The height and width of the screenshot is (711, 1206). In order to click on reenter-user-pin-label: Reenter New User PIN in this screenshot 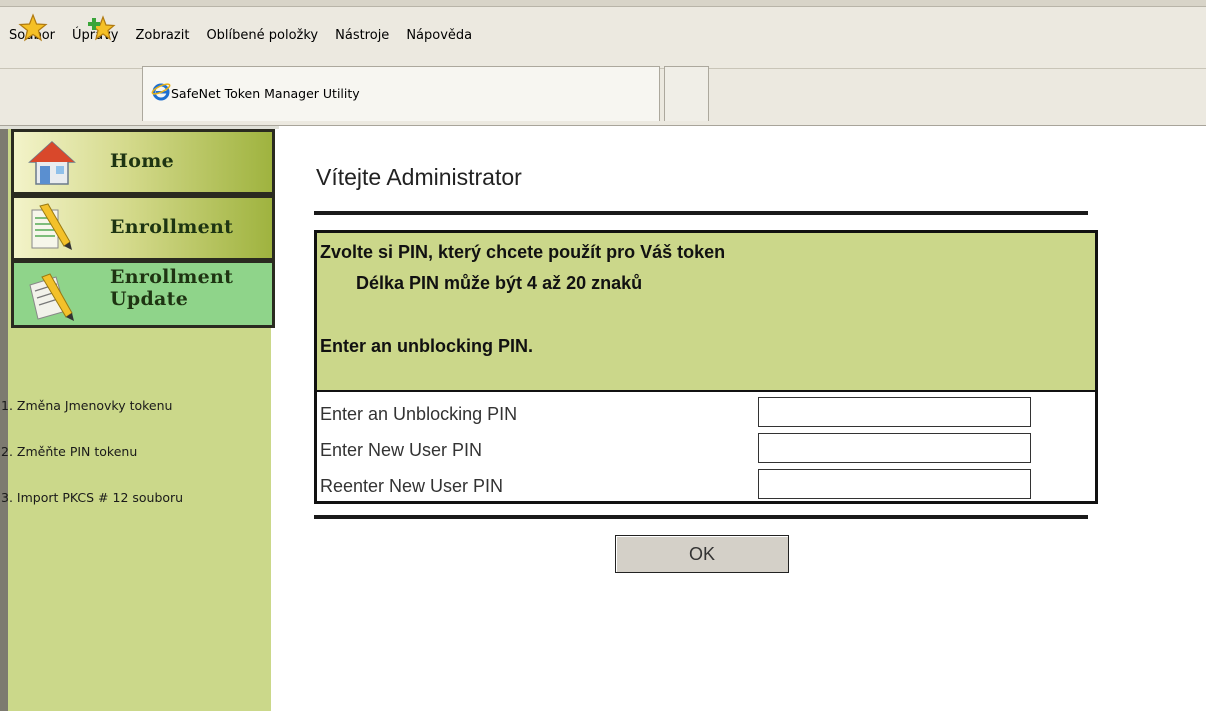, I will do `click(412, 486)`.